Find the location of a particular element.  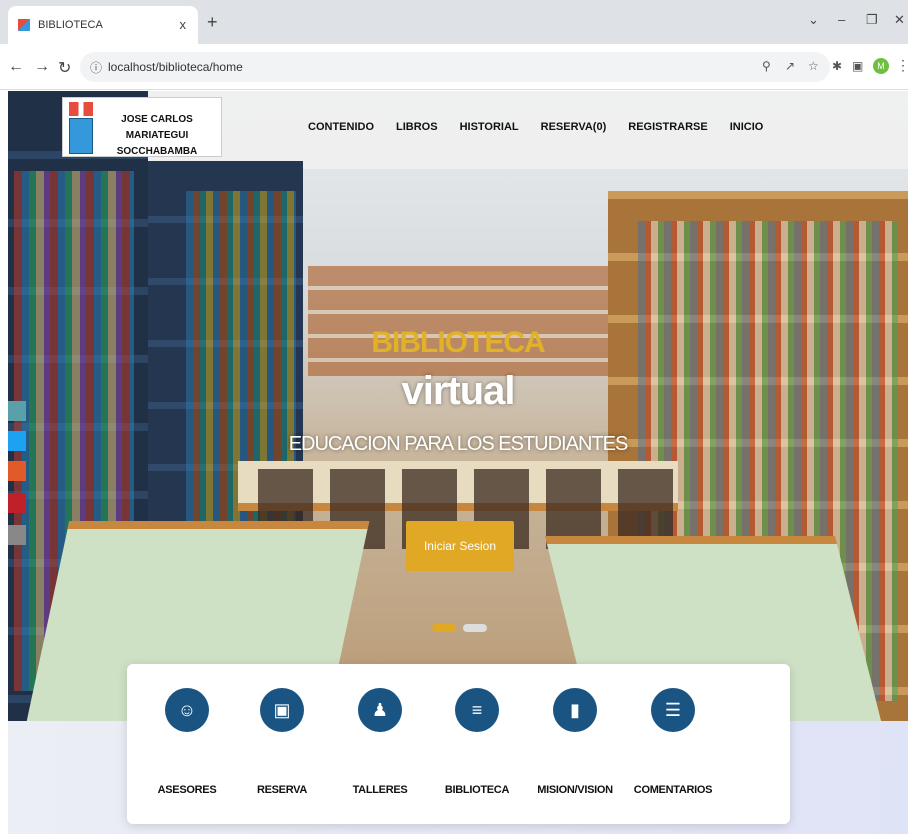

feature-label: ASESORES is located at coordinates (187, 790).